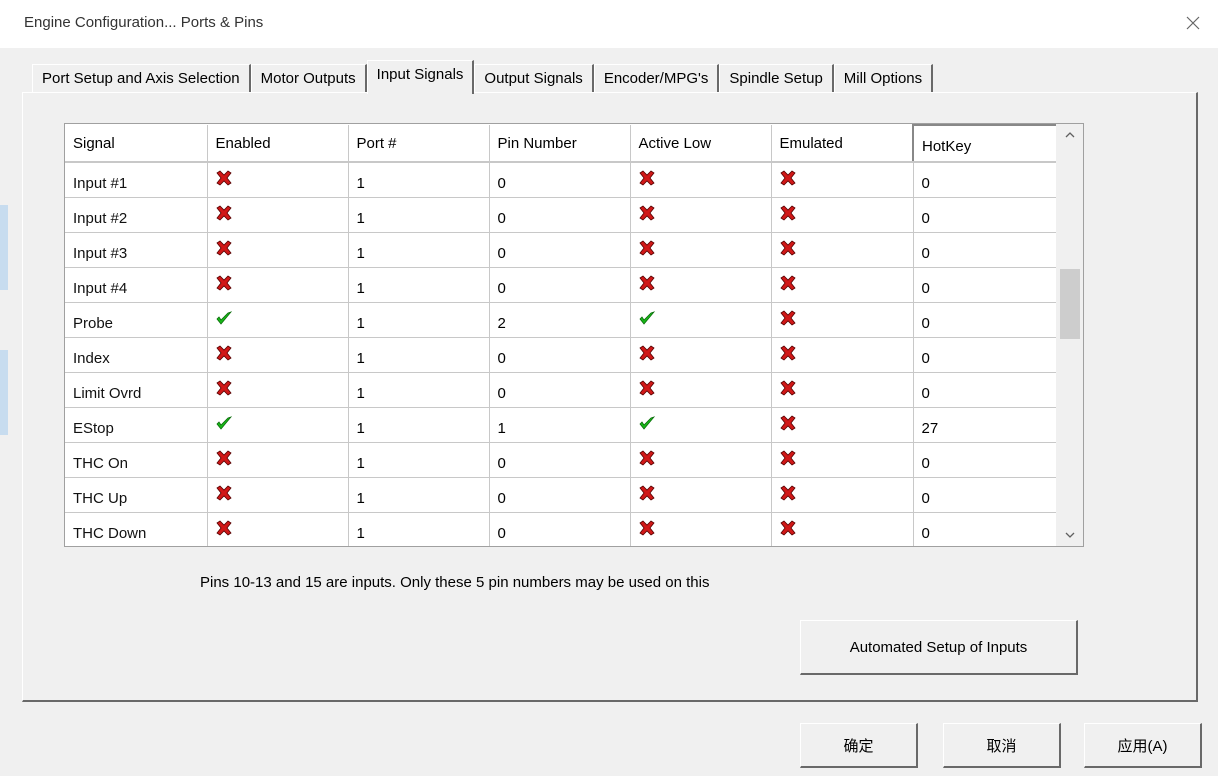 This screenshot has height=776, width=1218. What do you see at coordinates (136, 355) in the screenshot?
I see `signal-cell: Index` at bounding box center [136, 355].